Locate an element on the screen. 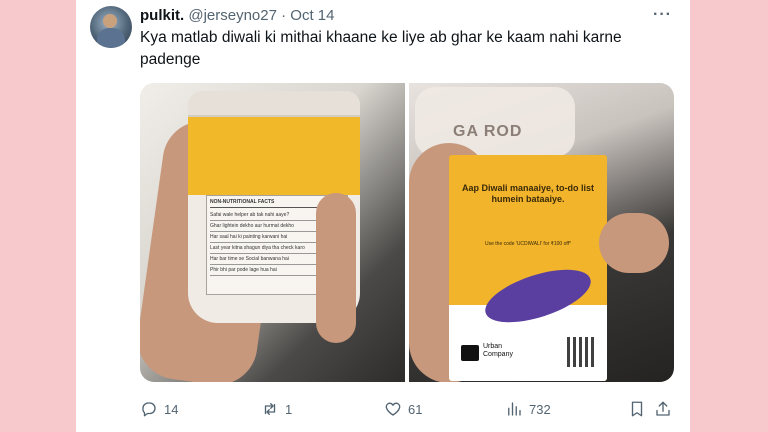  share-icon is located at coordinates (663, 408).